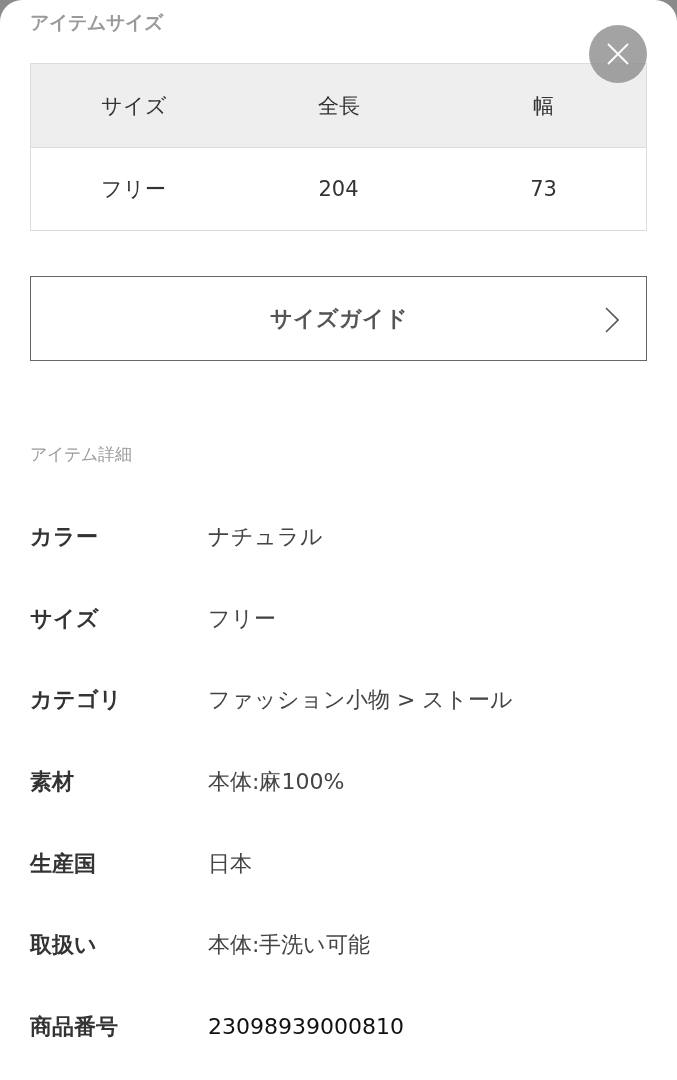  I want to click on detail-value: 日本, so click(230, 863).